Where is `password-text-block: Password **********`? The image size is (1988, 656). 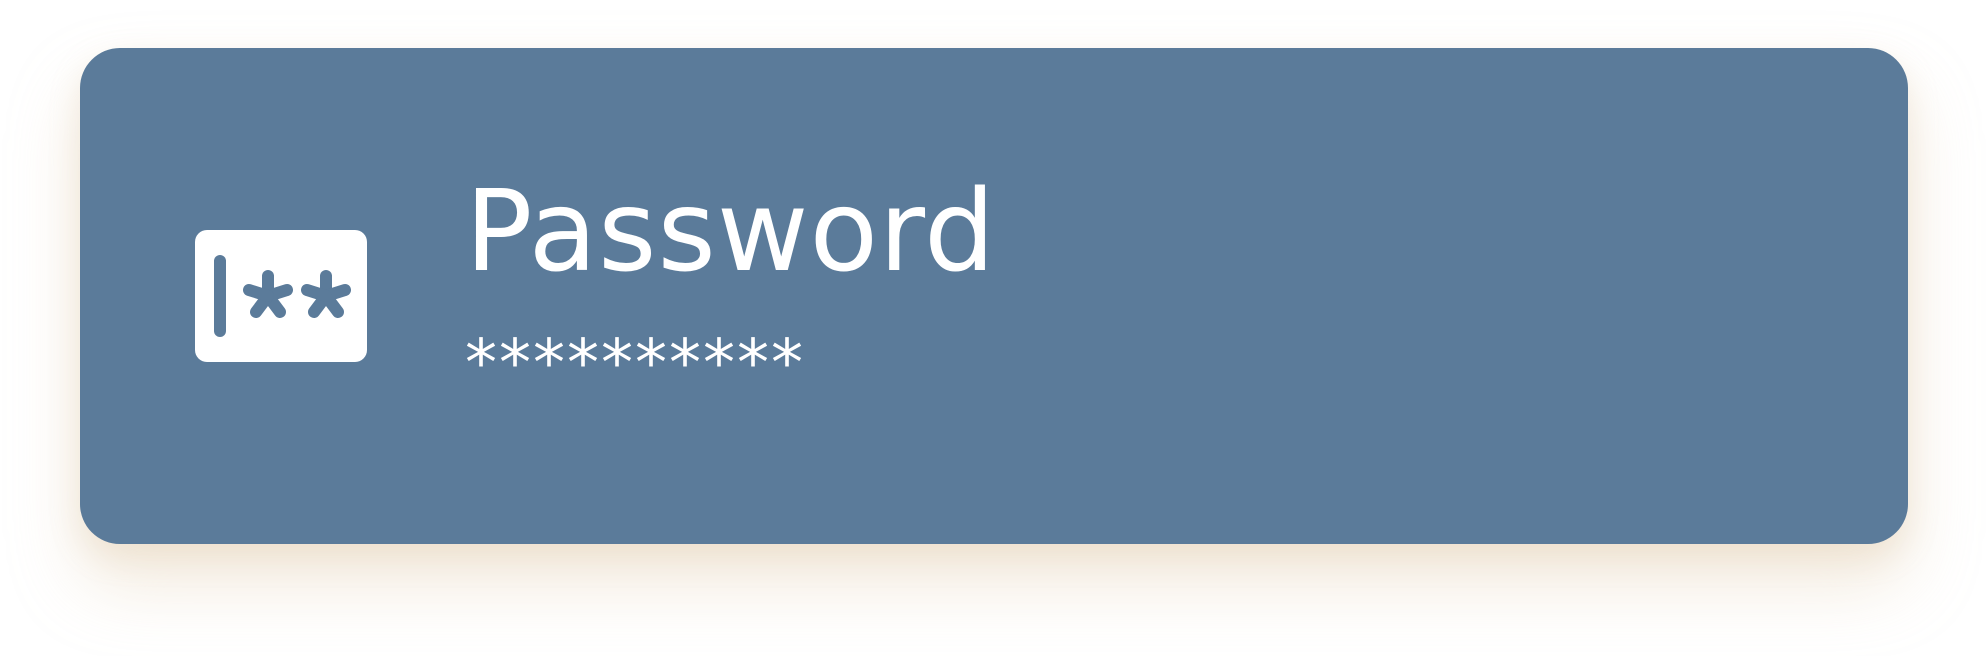 password-text-block: Password ********** is located at coordinates (730, 286).